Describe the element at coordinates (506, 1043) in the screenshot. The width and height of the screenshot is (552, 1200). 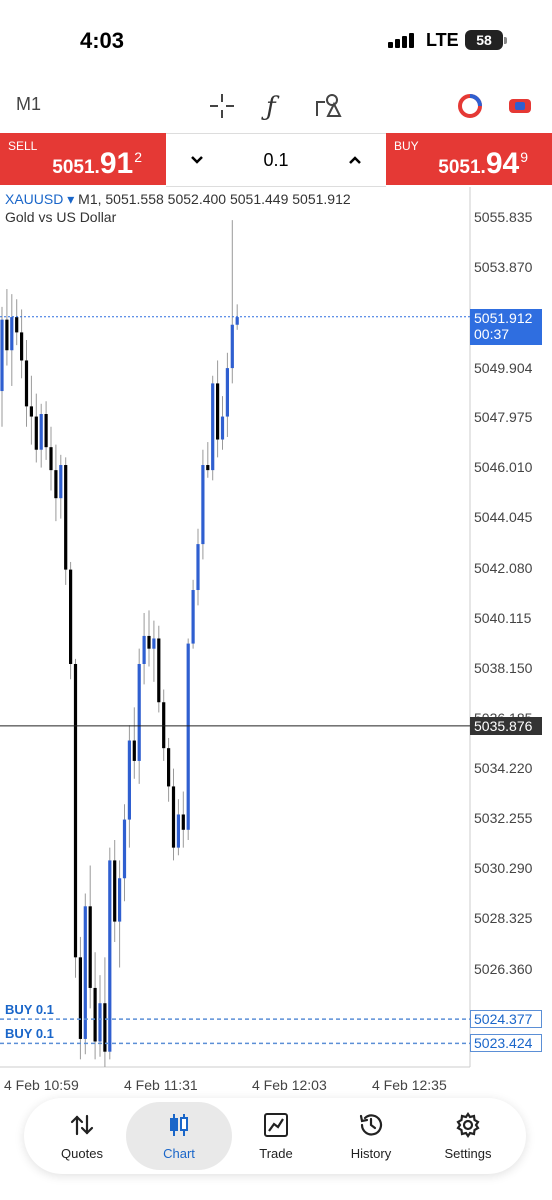
I see `order-price-tag: 5023.424` at that location.